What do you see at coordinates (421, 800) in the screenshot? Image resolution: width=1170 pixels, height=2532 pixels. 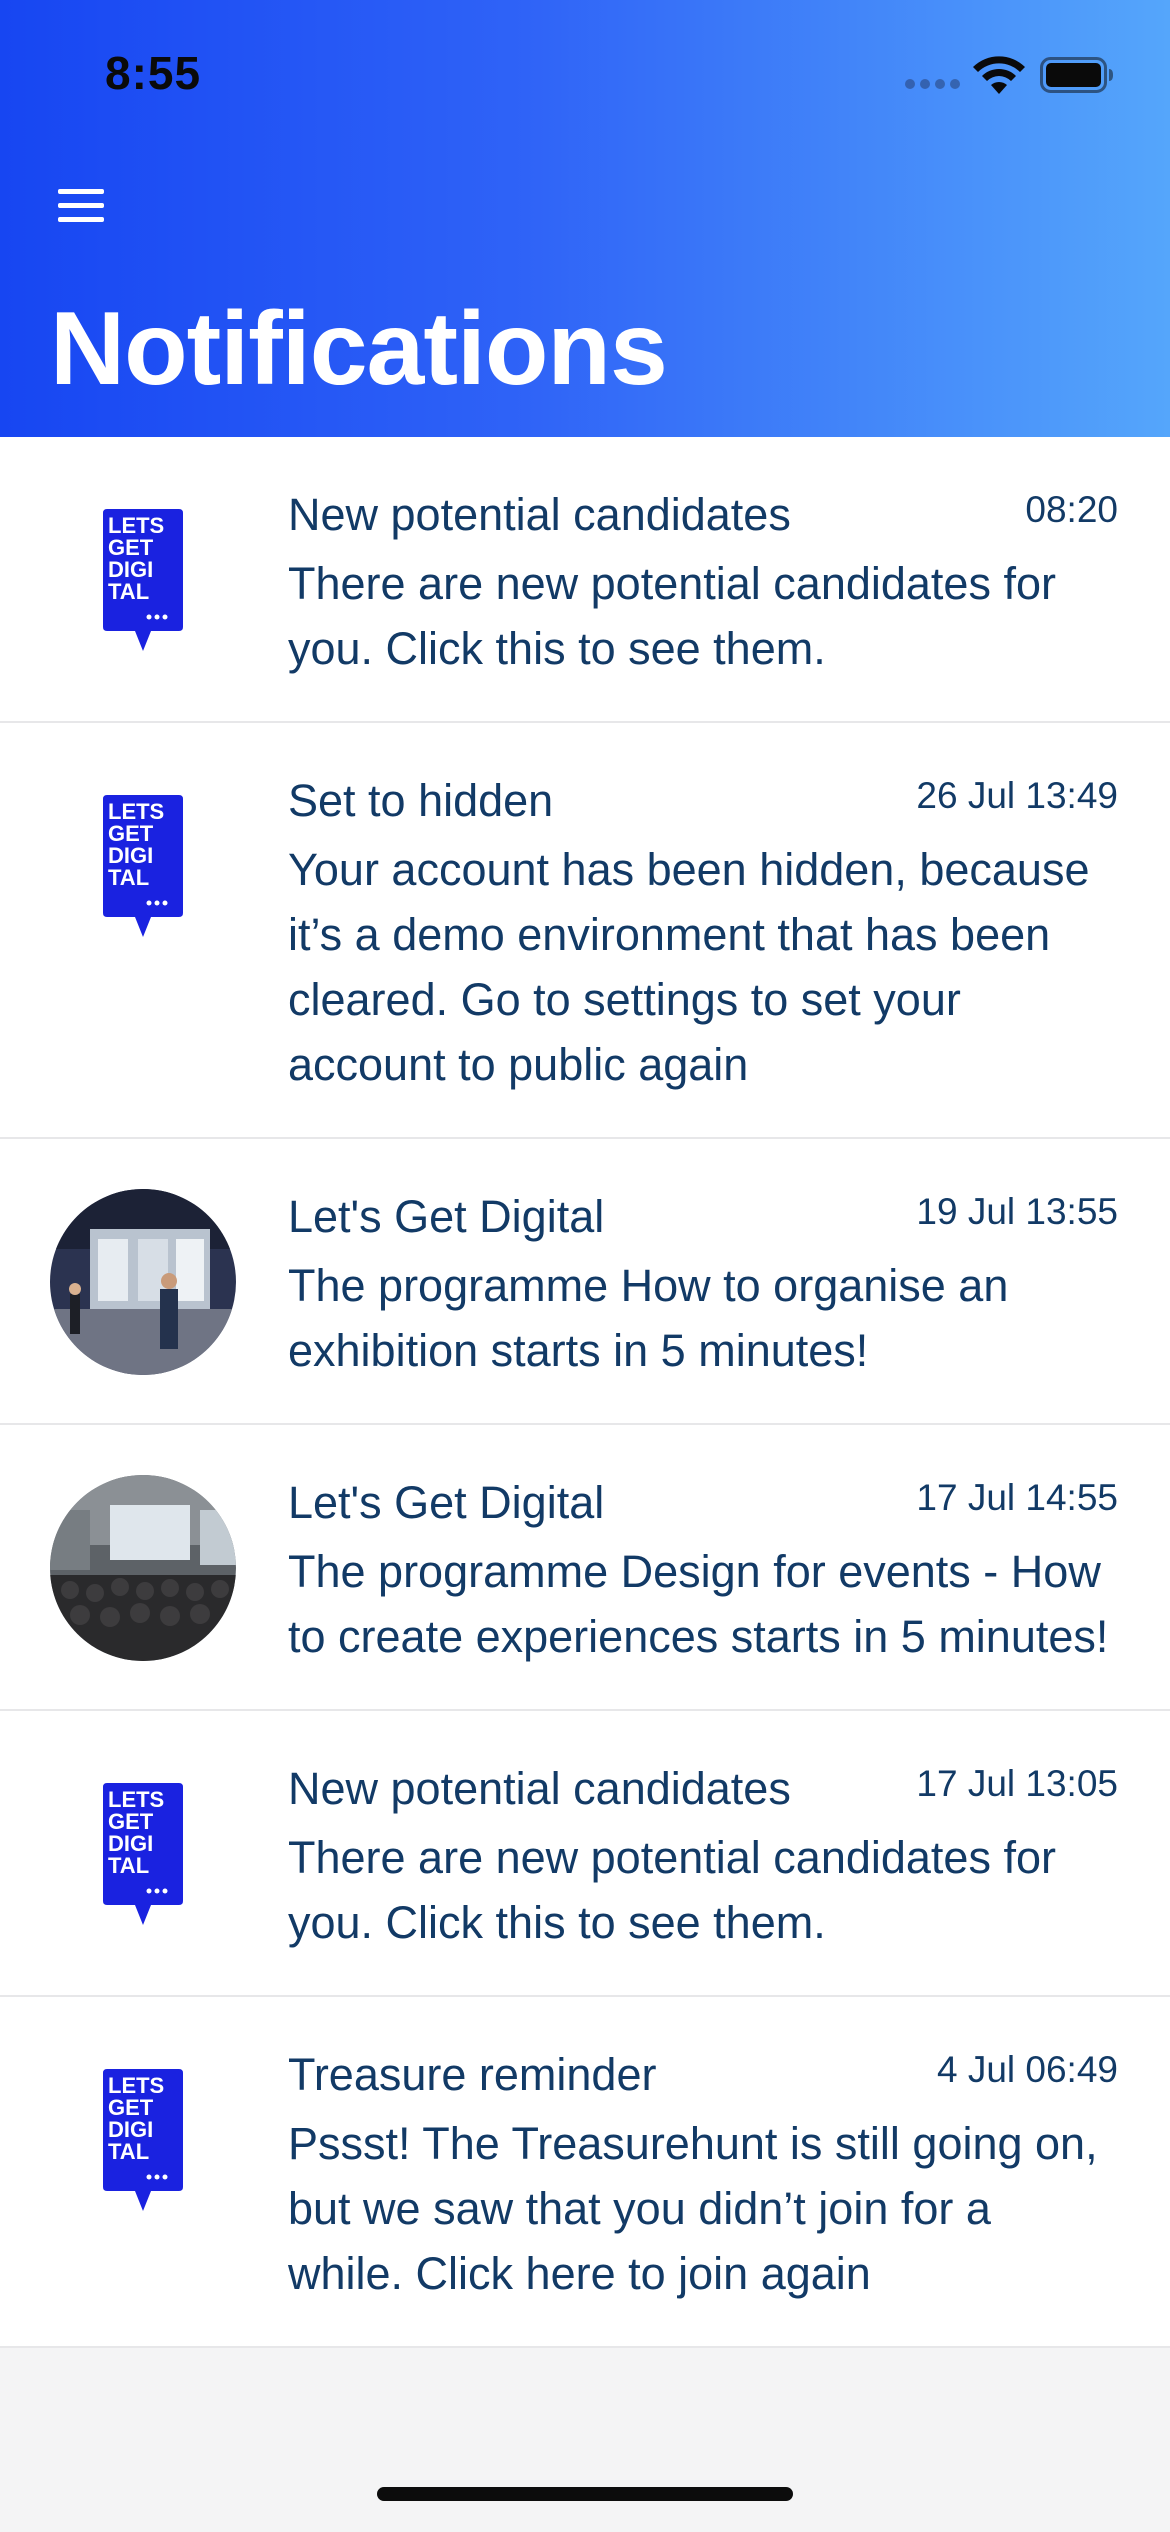 I see `notification-title: Set to hidden` at bounding box center [421, 800].